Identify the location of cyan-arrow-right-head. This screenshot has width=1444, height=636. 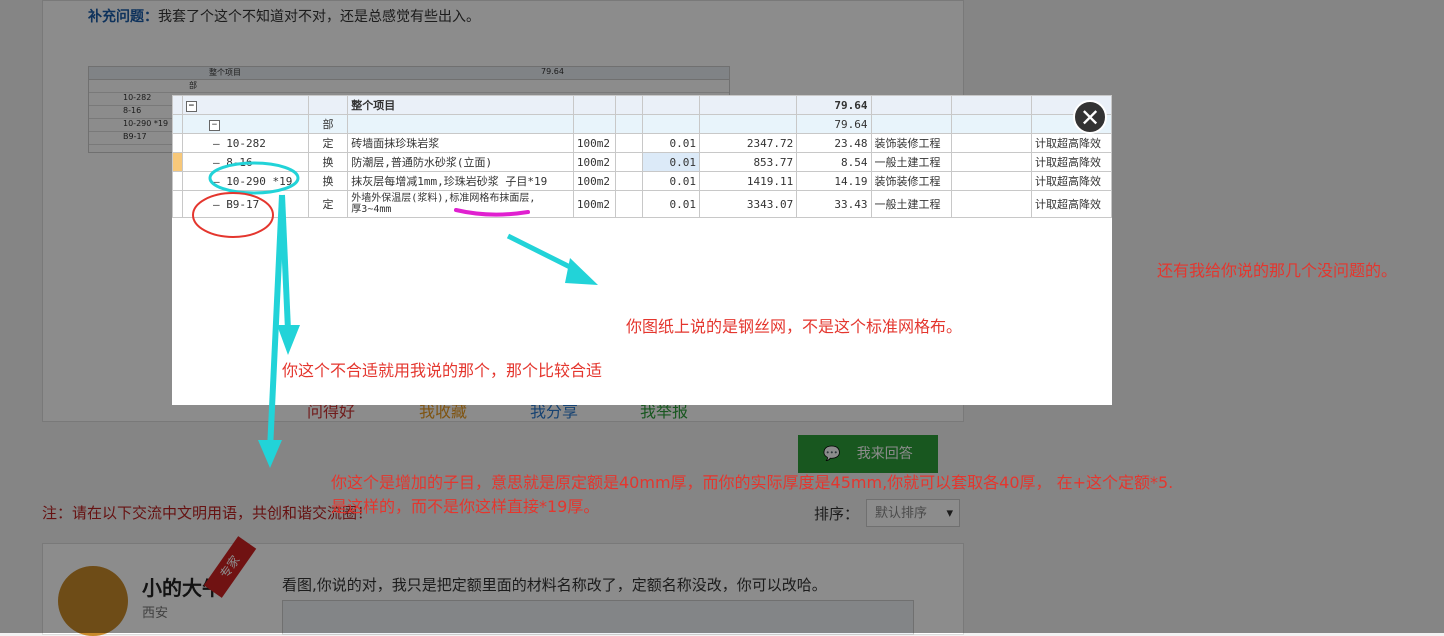
(581, 271).